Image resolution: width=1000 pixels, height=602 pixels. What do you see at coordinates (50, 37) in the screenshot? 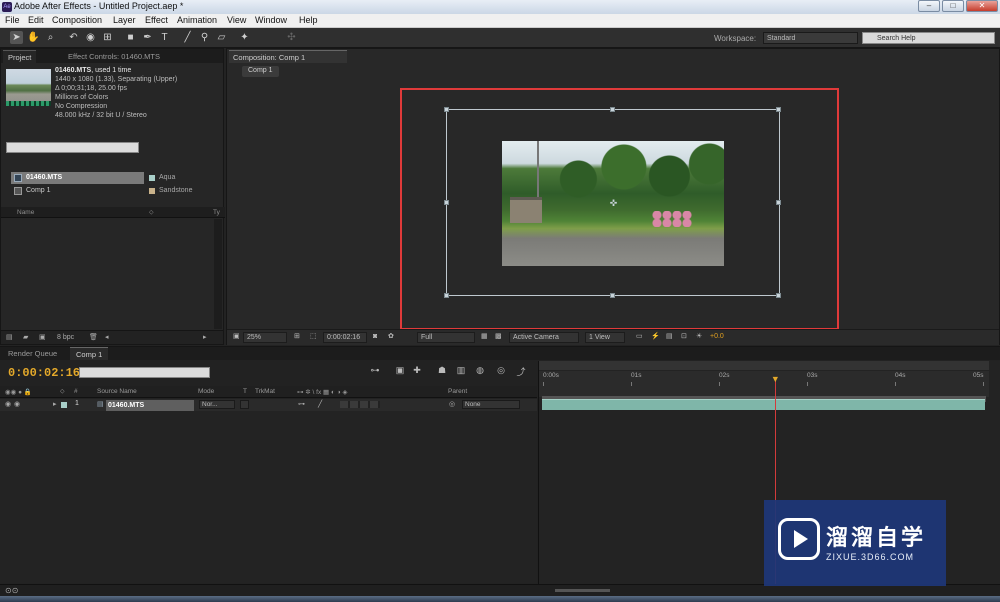
I see `zoom-tool-icon: ⌕` at bounding box center [50, 37].